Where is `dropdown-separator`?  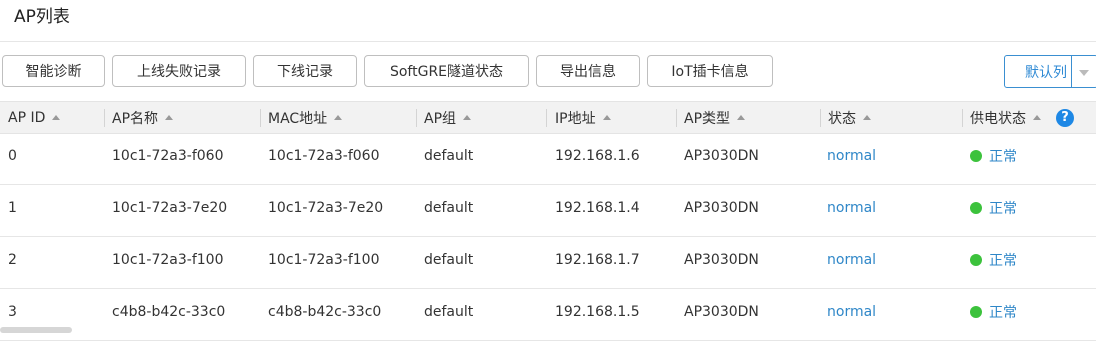 dropdown-separator is located at coordinates (1071, 71).